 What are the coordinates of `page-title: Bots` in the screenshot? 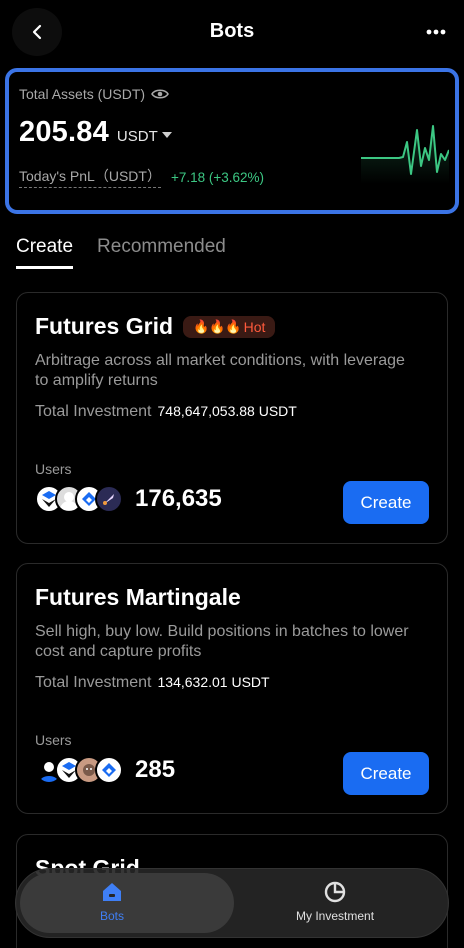 It's located at (232, 31).